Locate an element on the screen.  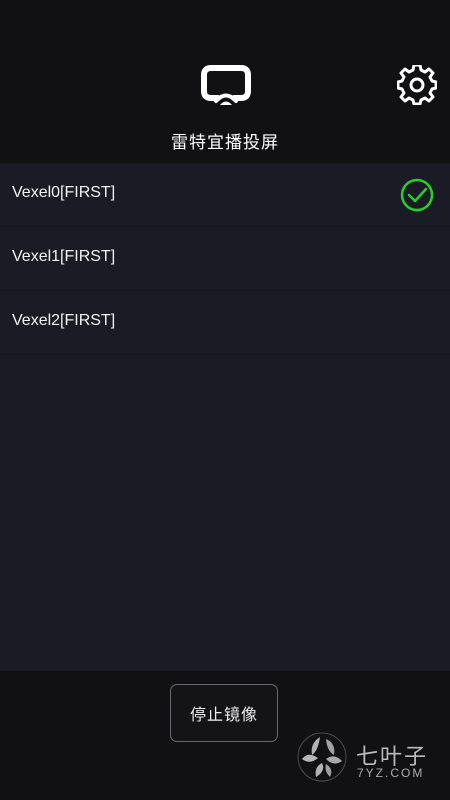
device-row-vexel2: Vexel2[FIRST] is located at coordinates (225, 323).